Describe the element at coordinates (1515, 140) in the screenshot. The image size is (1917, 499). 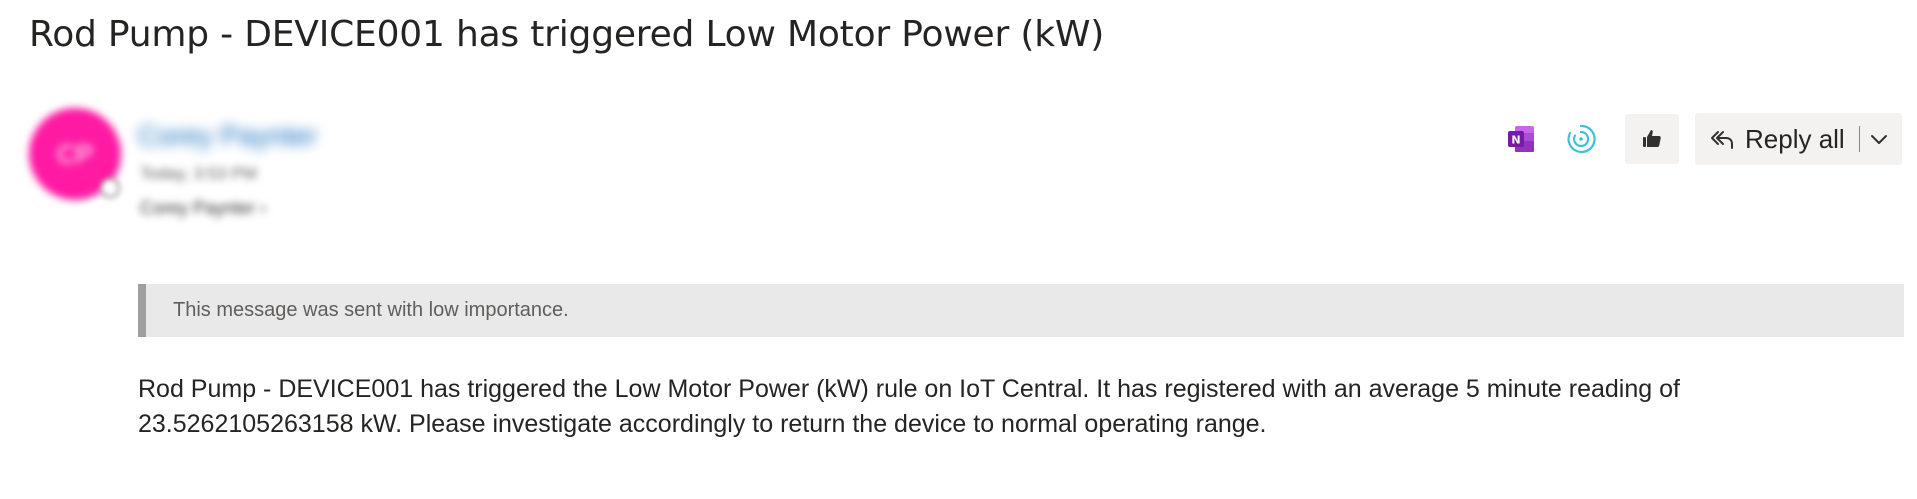
I see `svg-text: N` at that location.